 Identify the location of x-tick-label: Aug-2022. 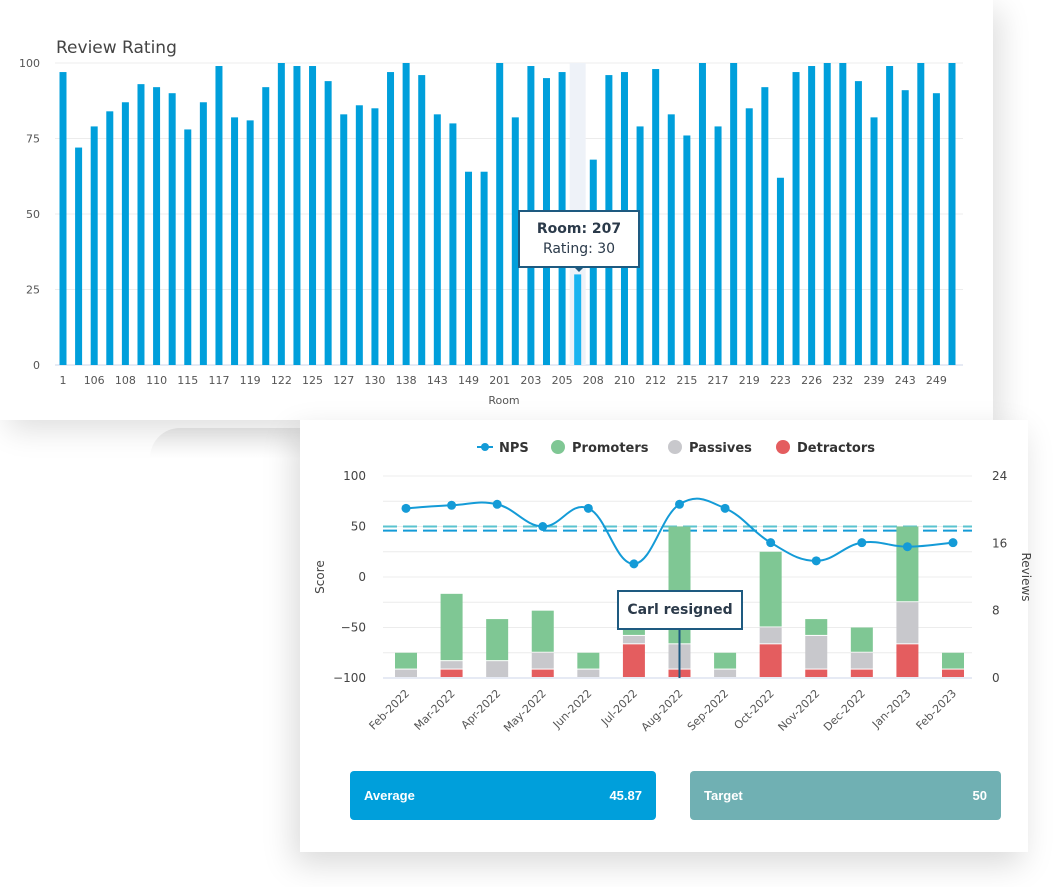
(662, 710).